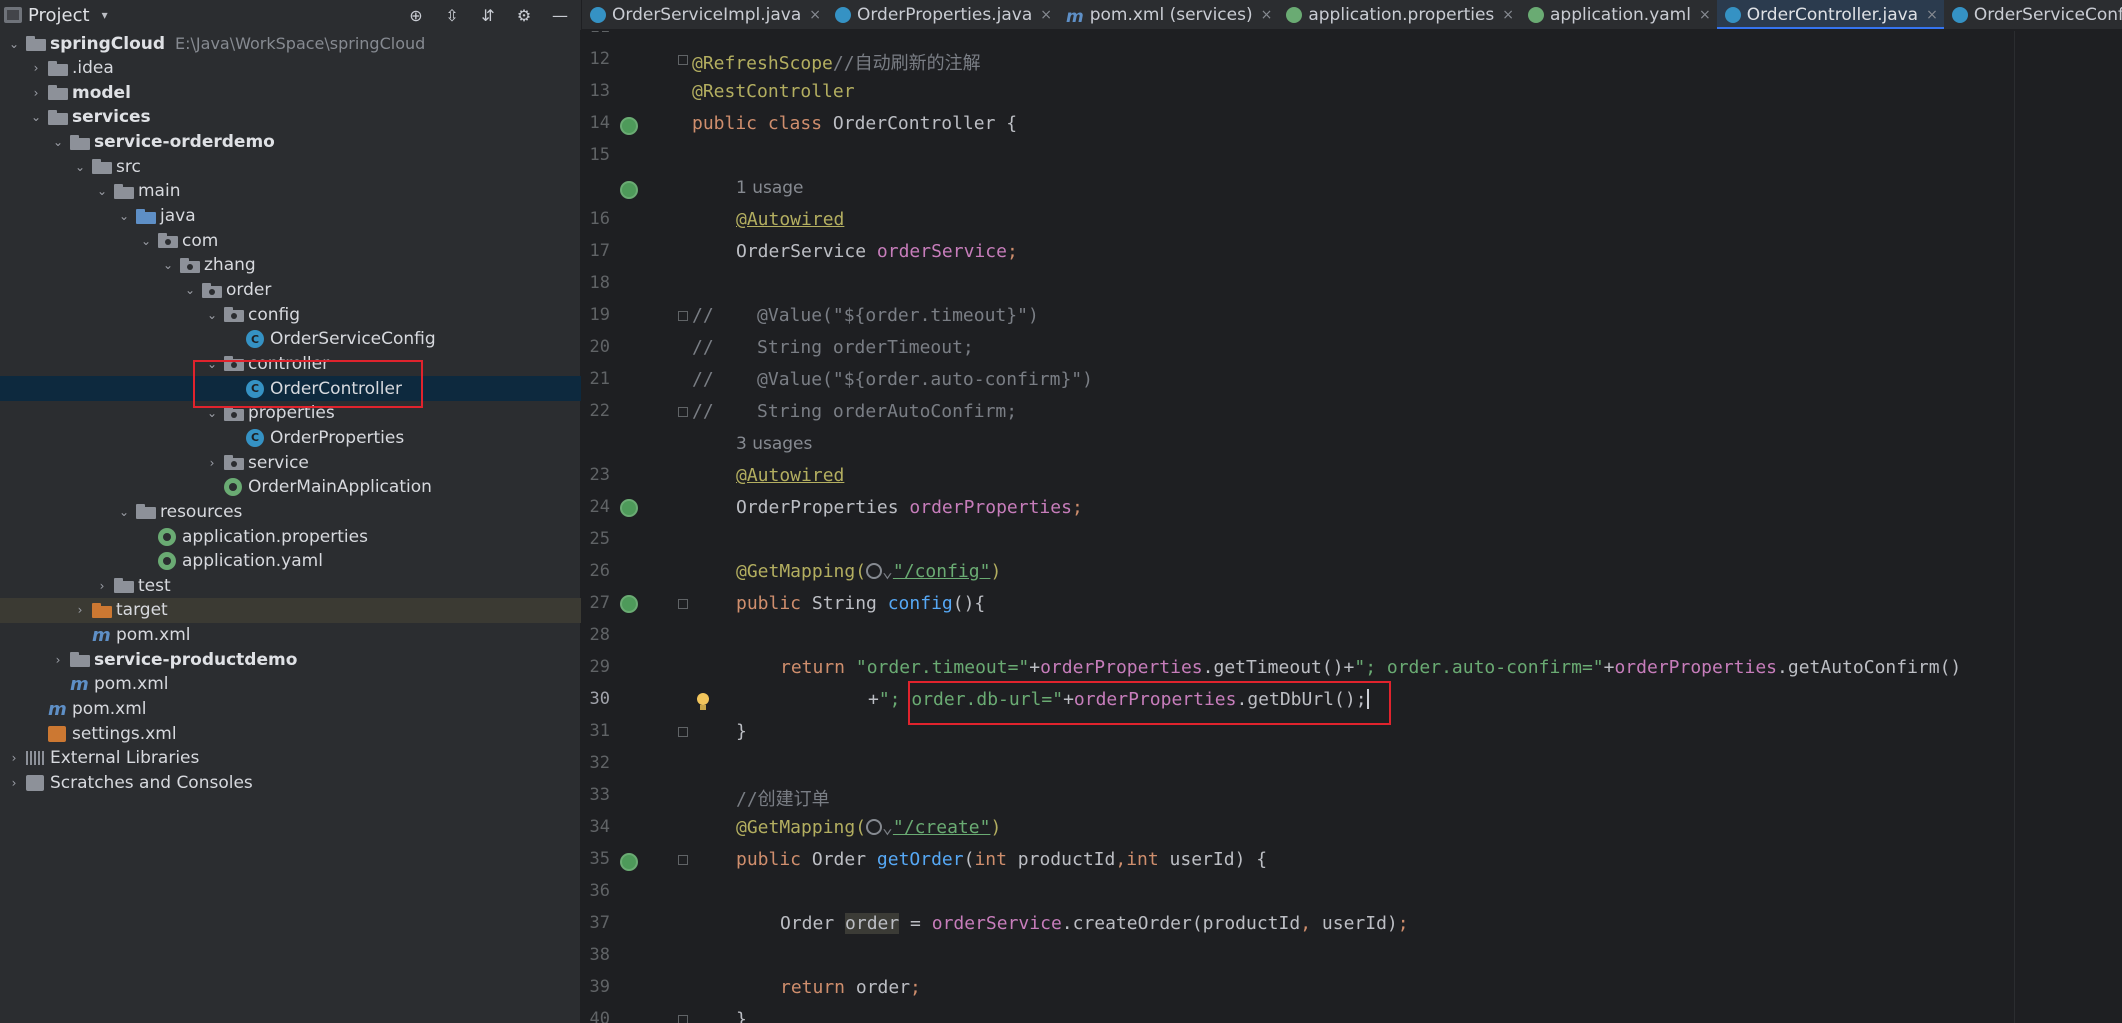 This screenshot has width=2122, height=1023. What do you see at coordinates (290, 240) in the screenshot?
I see `tree-item-com: ⌄ com` at bounding box center [290, 240].